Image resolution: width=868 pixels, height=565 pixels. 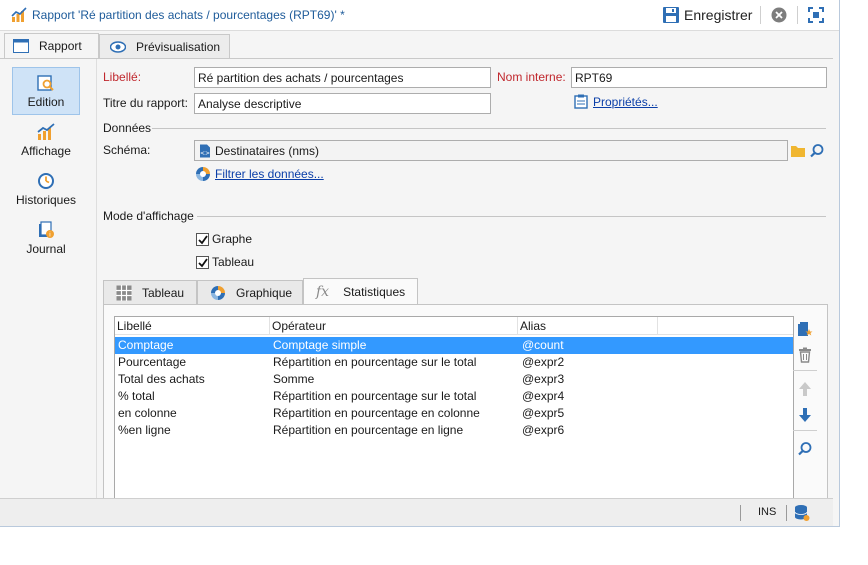 What do you see at coordinates (416, 512) in the screenshot?
I see `status-bar: INS` at bounding box center [416, 512].